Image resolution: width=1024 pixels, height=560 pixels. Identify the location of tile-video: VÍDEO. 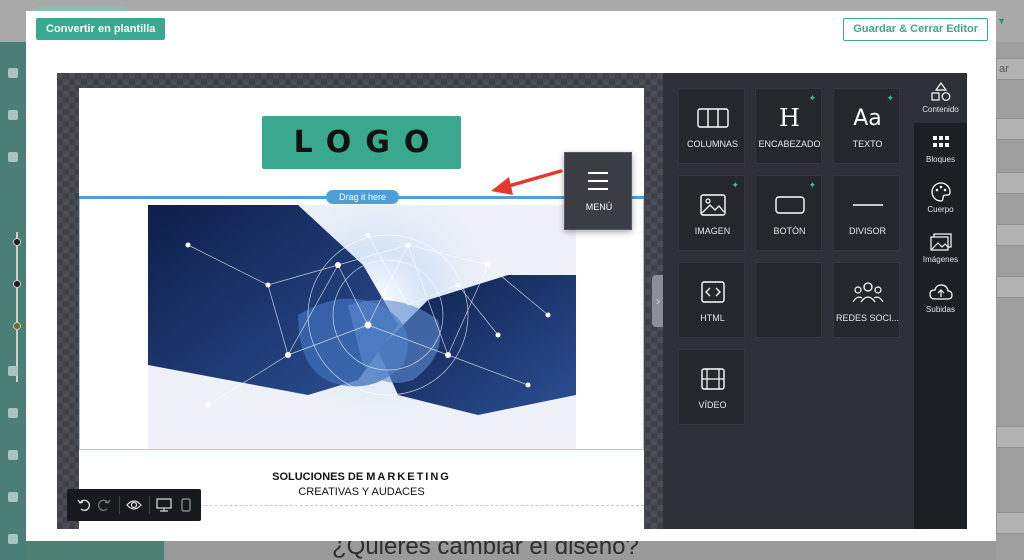
(711, 387).